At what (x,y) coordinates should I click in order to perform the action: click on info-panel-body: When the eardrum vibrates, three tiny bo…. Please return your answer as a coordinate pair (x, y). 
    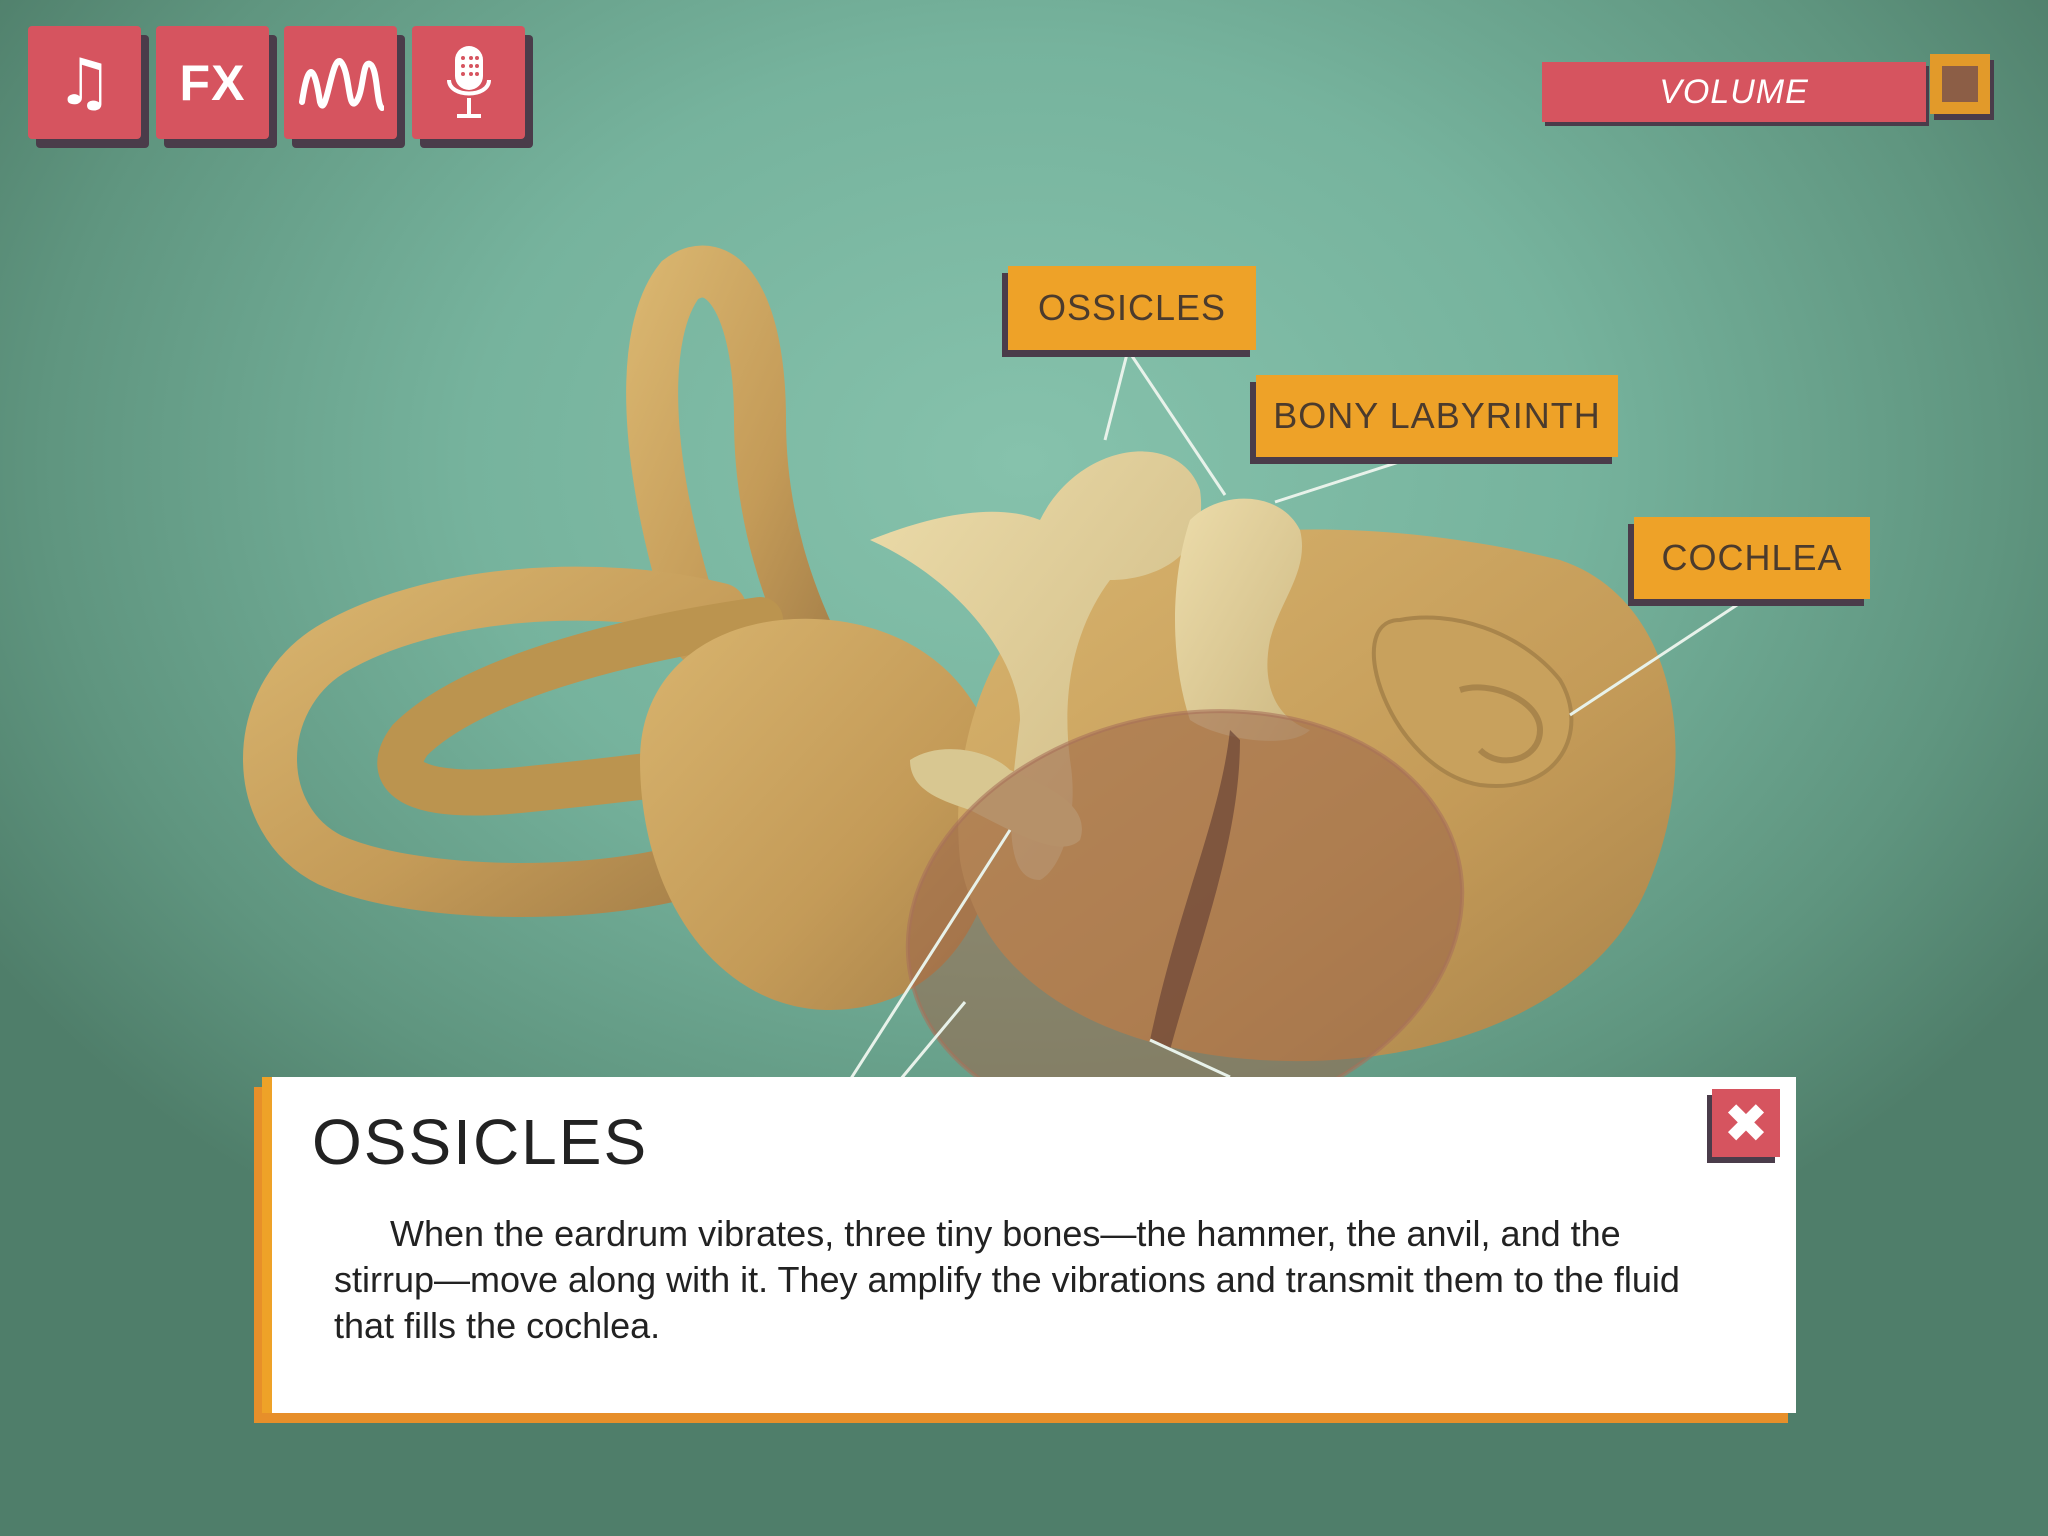
    Looking at the image, I should click on (1007, 1279).